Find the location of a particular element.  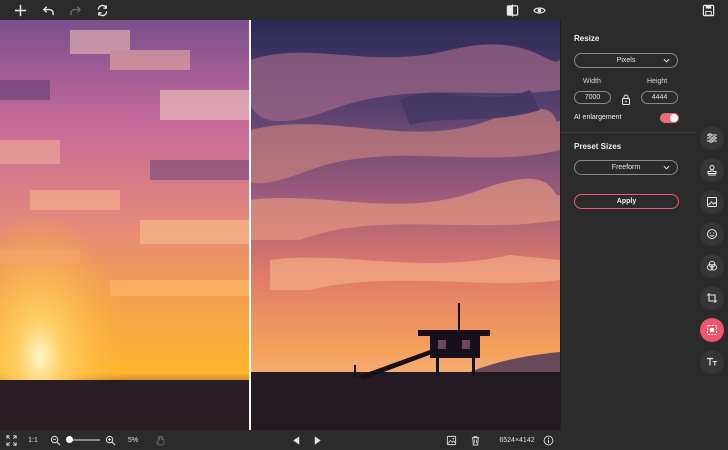

ai-enlargement-label: AI enlargement is located at coordinates (598, 117).